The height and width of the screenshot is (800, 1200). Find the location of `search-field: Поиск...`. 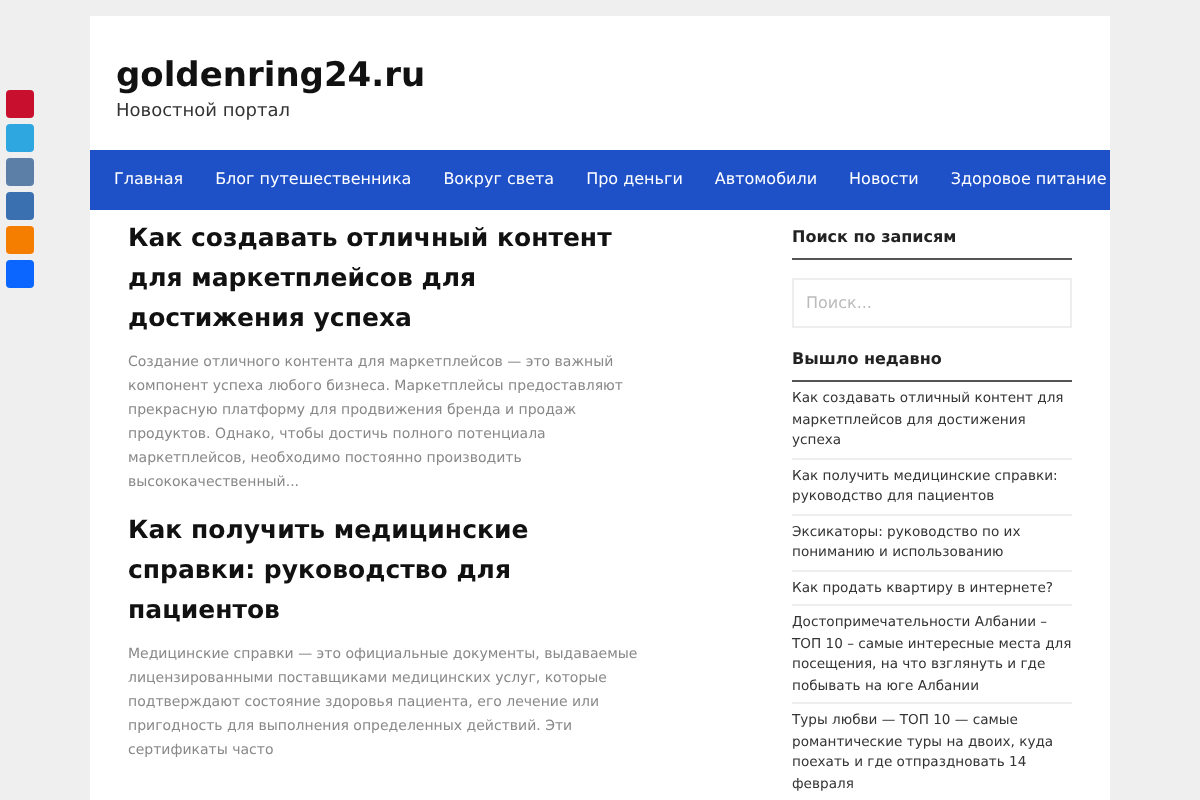

search-field: Поиск... is located at coordinates (932, 303).